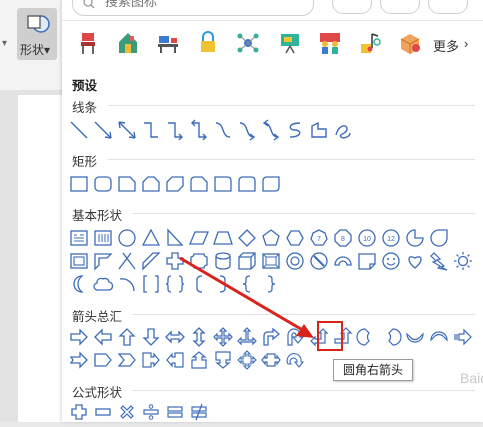 This screenshot has height=427, width=483. I want to click on left-right-up-arrow-shape, so click(247, 337).